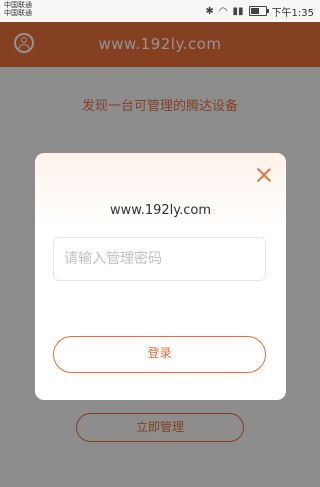  Describe the element at coordinates (254, 11) in the screenshot. I see `battery-fill` at that location.